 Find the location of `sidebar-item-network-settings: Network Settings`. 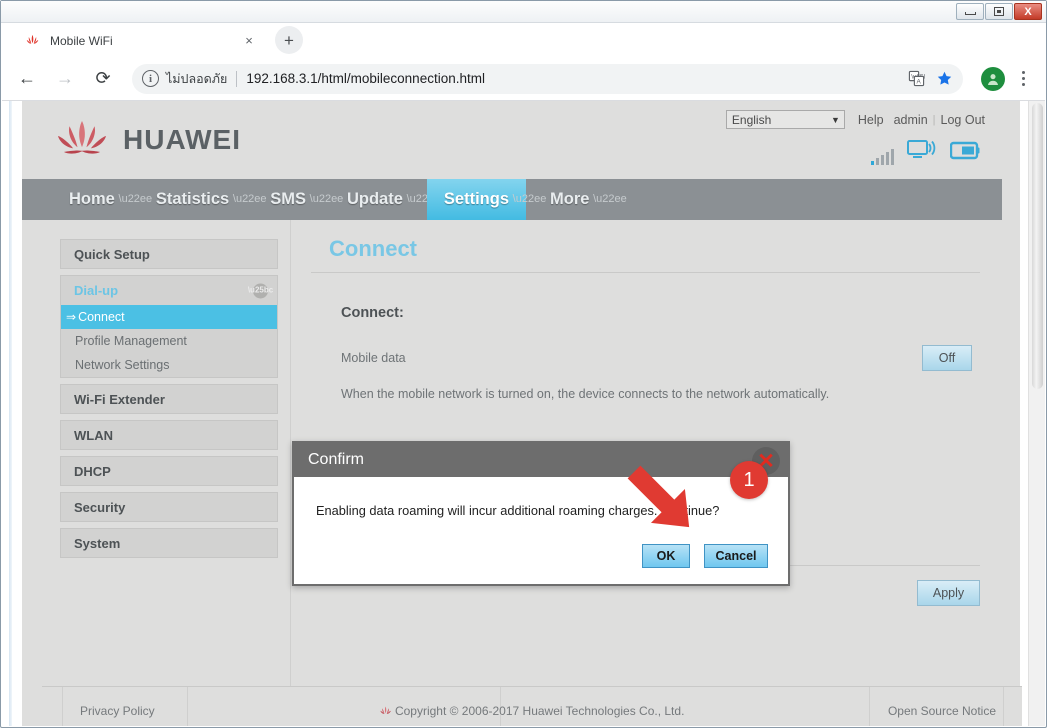

sidebar-item-network-settings: Network Settings is located at coordinates (169, 365).